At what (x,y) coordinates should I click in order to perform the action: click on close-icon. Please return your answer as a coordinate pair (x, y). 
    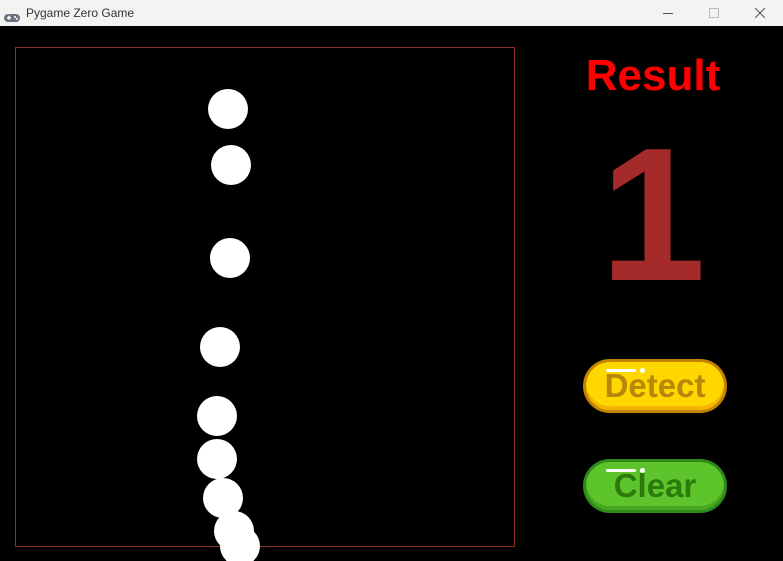
    Looking at the image, I should click on (760, 13).